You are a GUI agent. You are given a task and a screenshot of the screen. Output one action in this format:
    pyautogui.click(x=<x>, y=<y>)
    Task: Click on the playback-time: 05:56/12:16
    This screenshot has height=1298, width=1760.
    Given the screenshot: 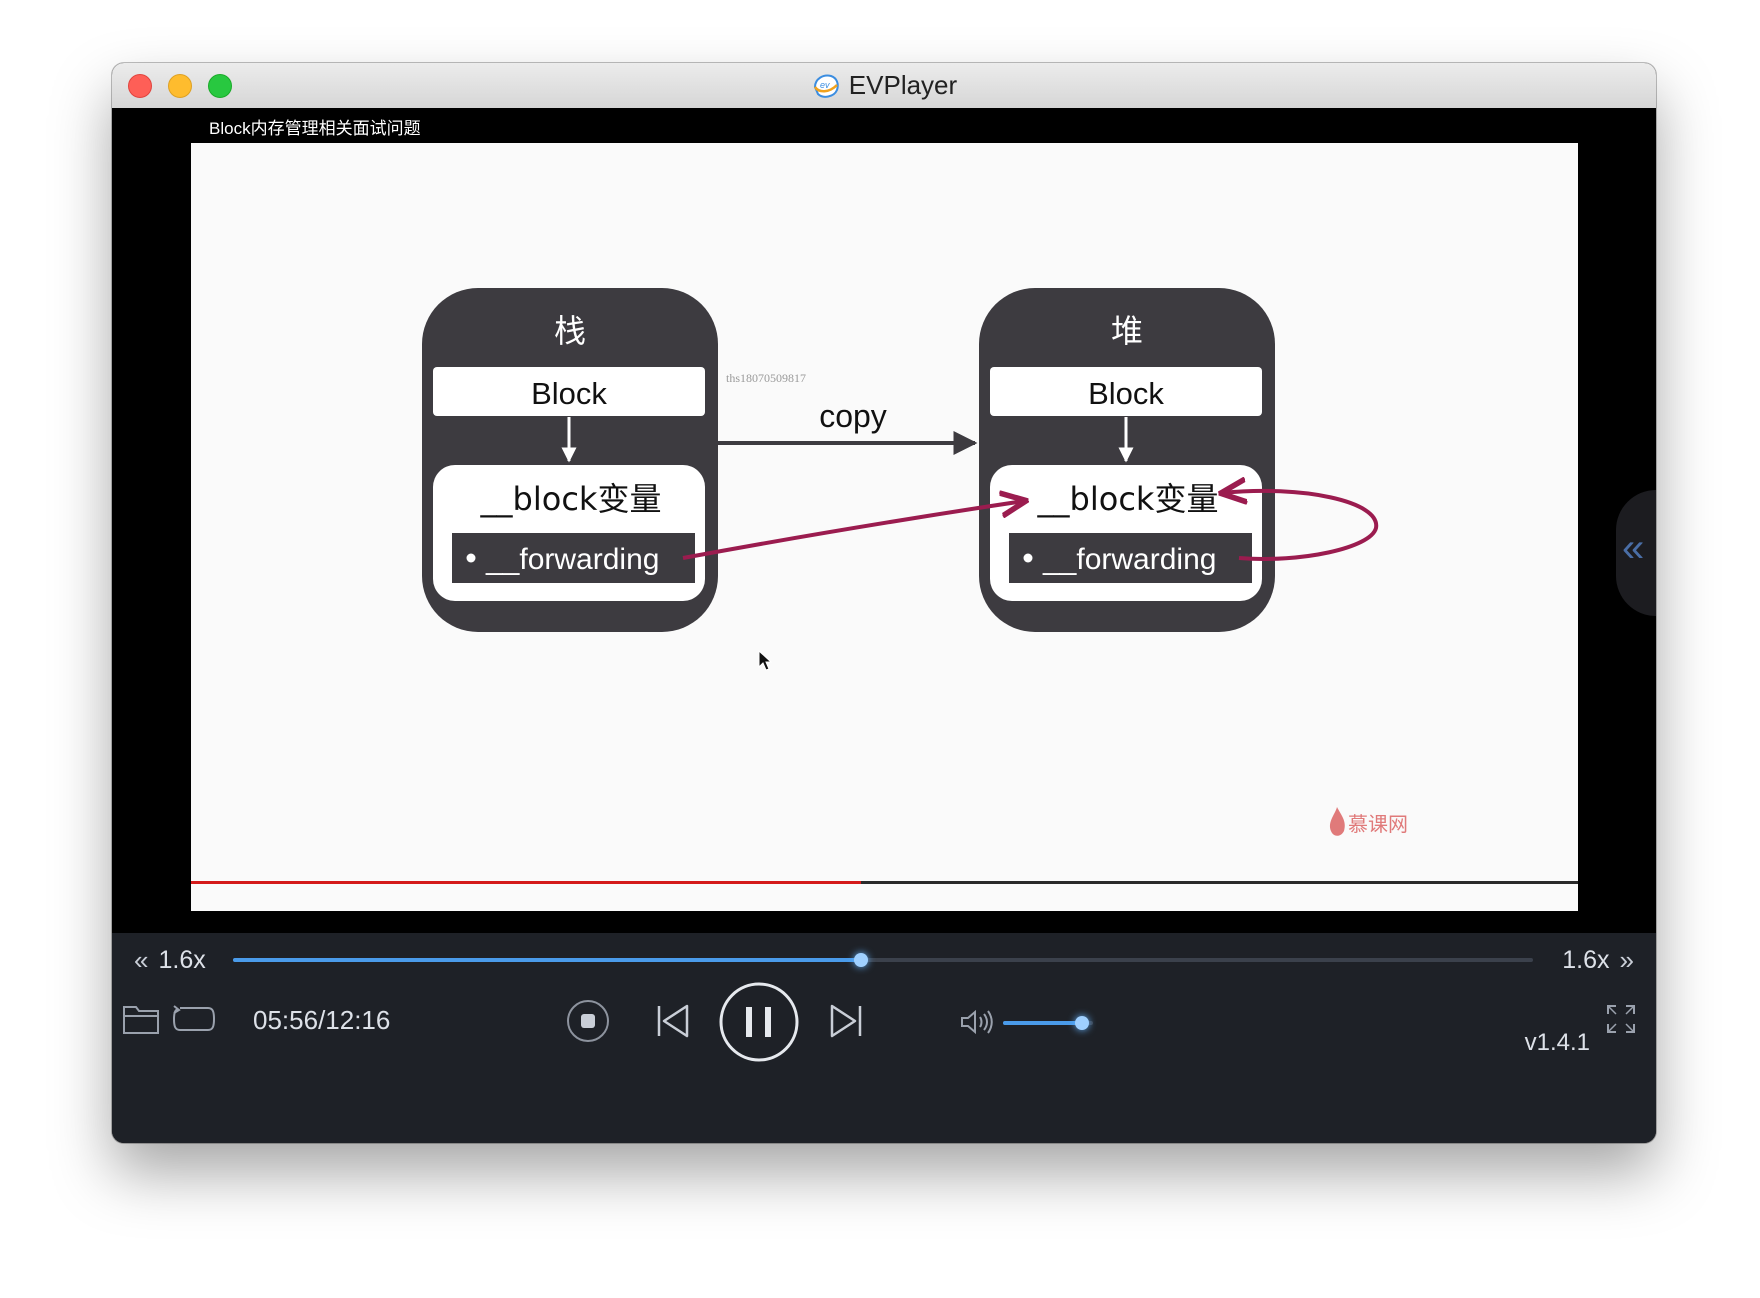 What is the action you would take?
    pyautogui.click(x=322, y=1020)
    